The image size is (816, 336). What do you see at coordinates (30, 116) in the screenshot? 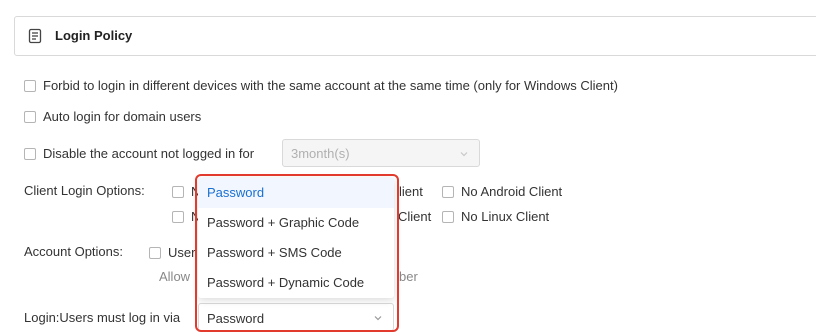
I see `auto-login-domain-checkbox` at bounding box center [30, 116].